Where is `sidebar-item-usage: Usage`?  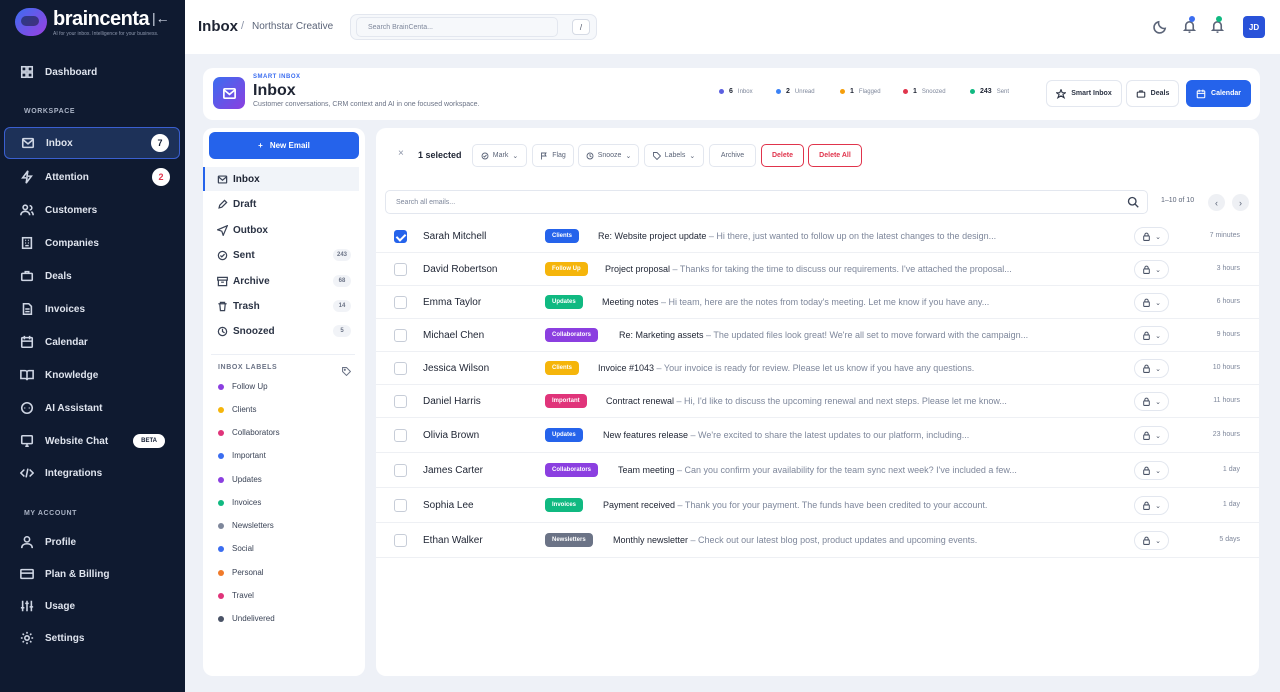
sidebar-item-usage: Usage is located at coordinates (92, 606).